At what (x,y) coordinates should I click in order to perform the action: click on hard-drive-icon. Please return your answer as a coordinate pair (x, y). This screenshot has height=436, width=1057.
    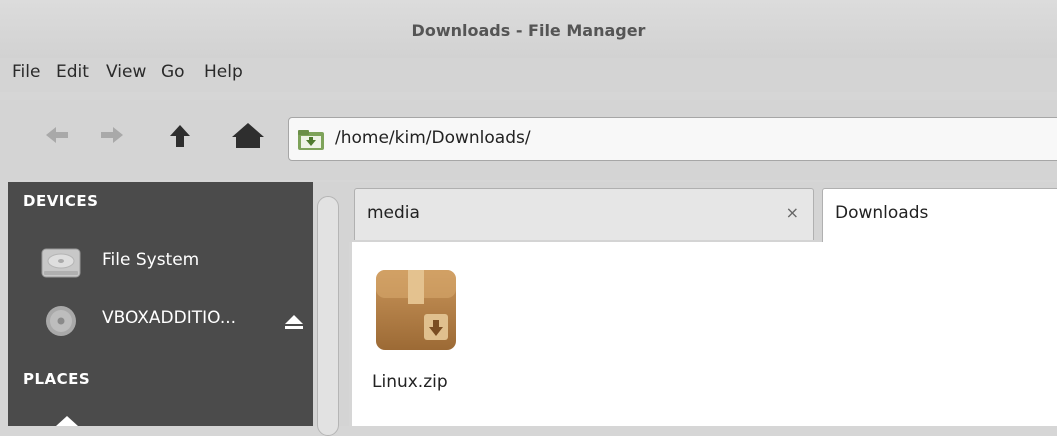
    Looking at the image, I should click on (61, 263).